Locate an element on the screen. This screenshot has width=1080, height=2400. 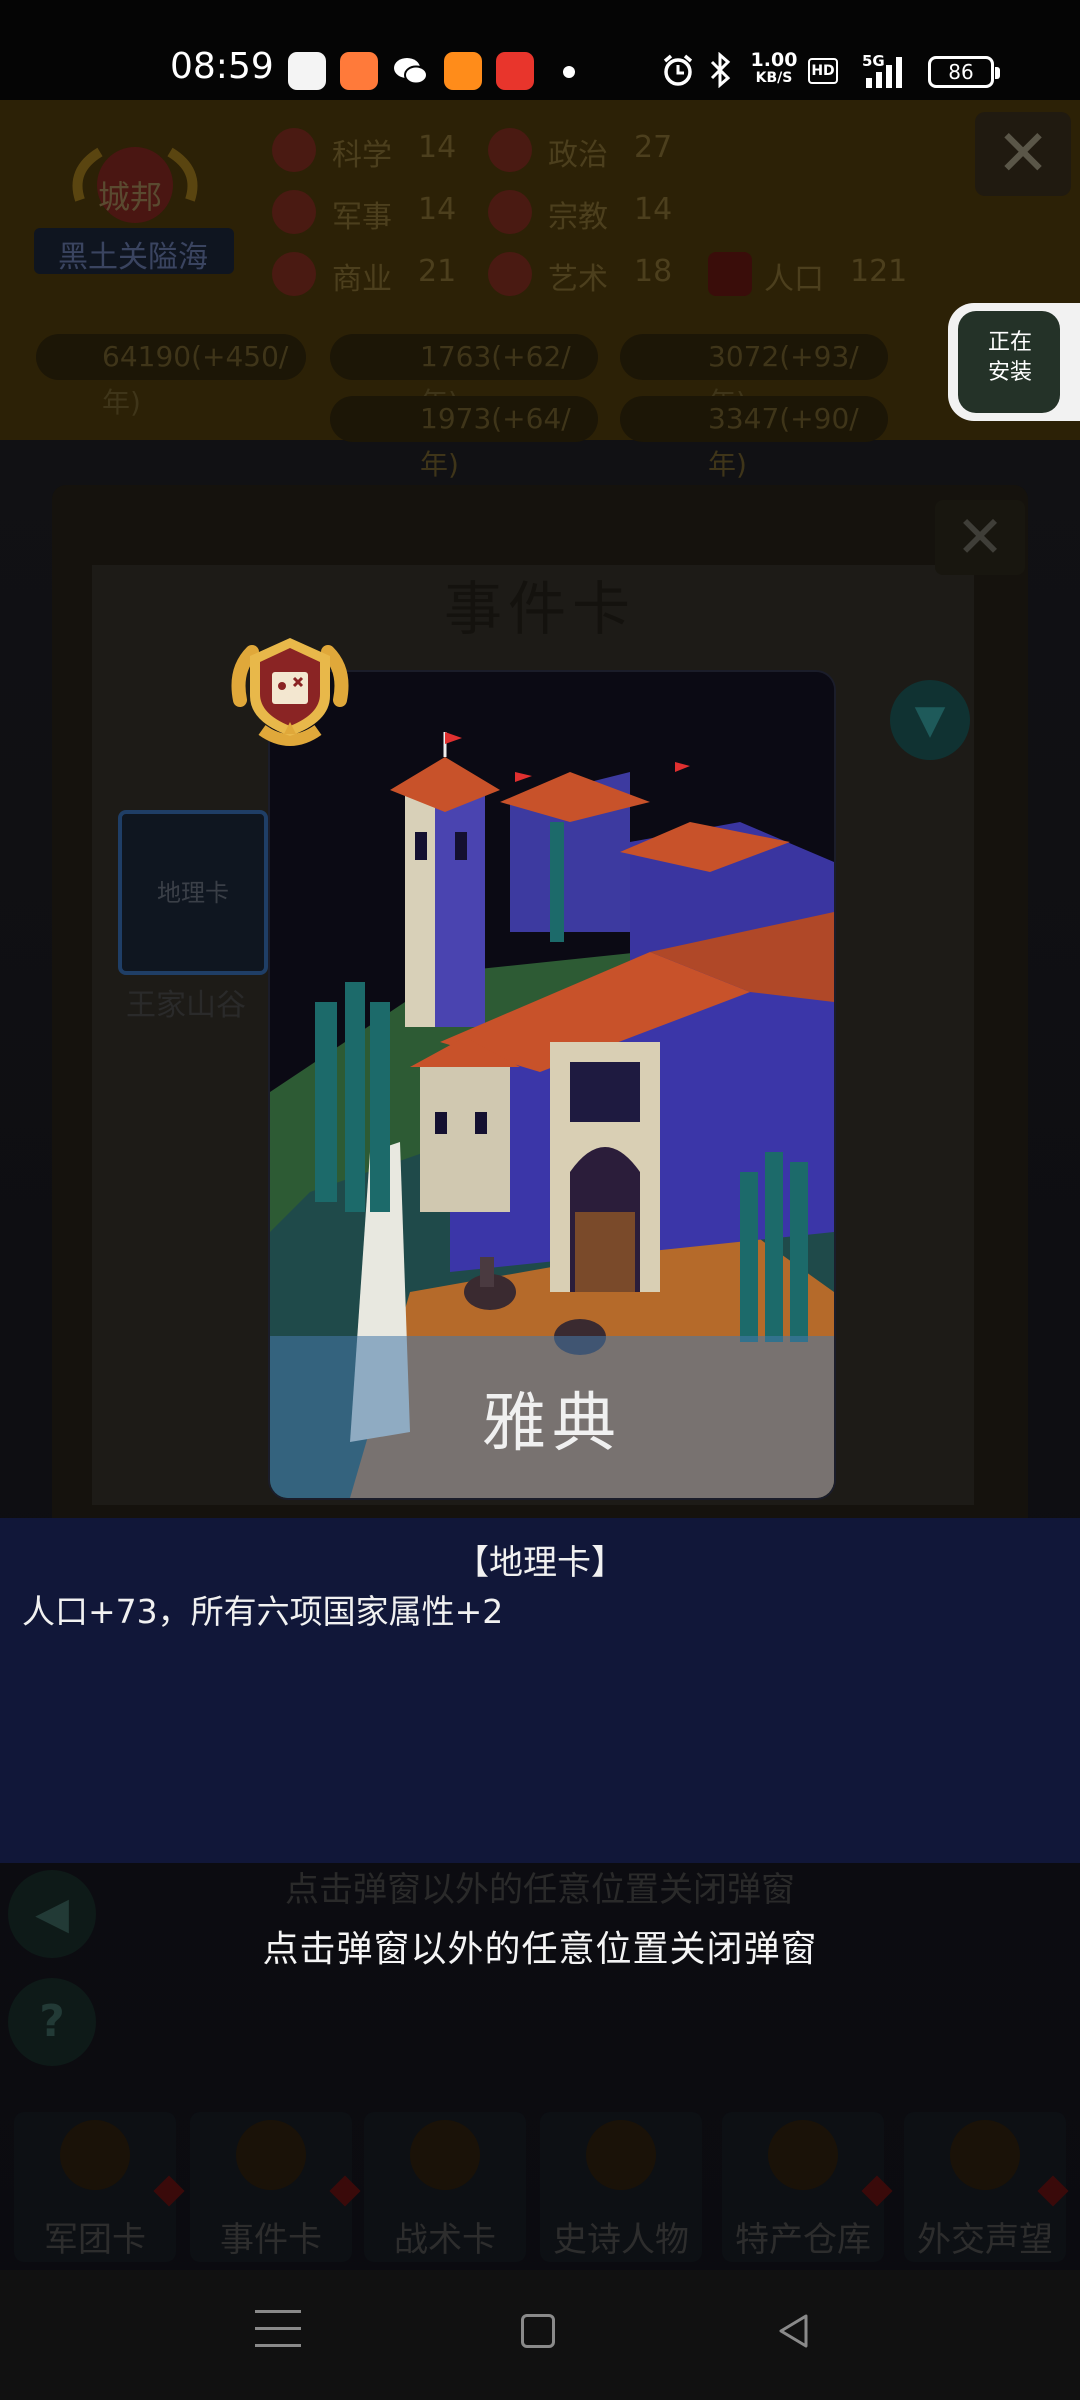
background-card-name: 王家山谷 is located at coordinates (186, 1005).